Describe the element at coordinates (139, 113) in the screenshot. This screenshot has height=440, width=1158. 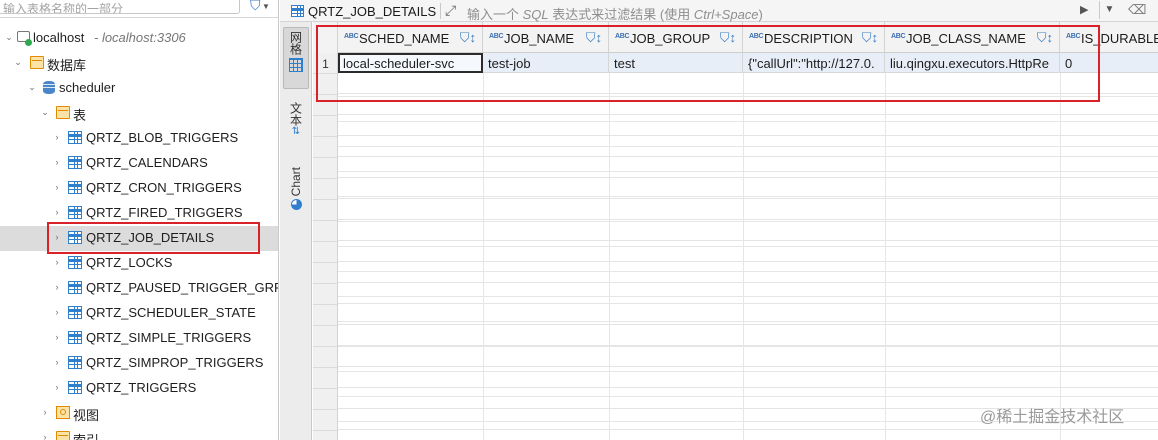
I see `tree-node-tables-folder: ⌄ 表` at that location.